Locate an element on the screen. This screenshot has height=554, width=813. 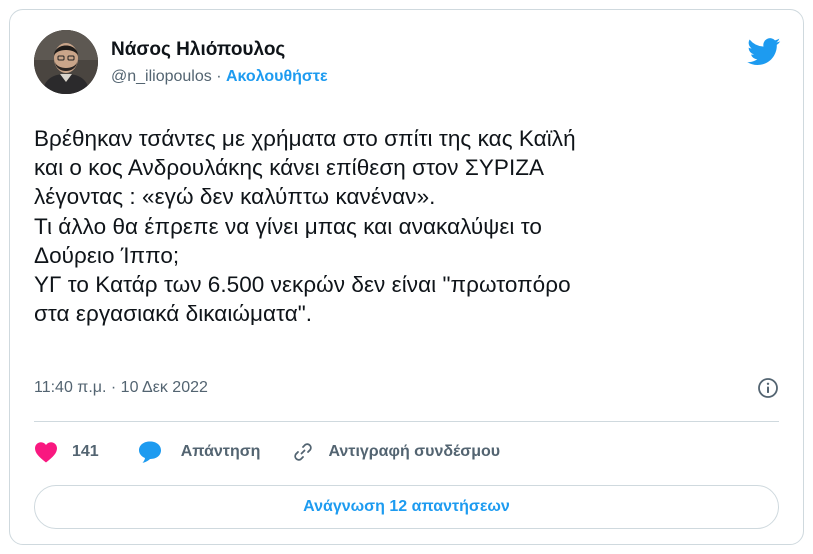
reply-button: Απάντηση is located at coordinates (199, 452).